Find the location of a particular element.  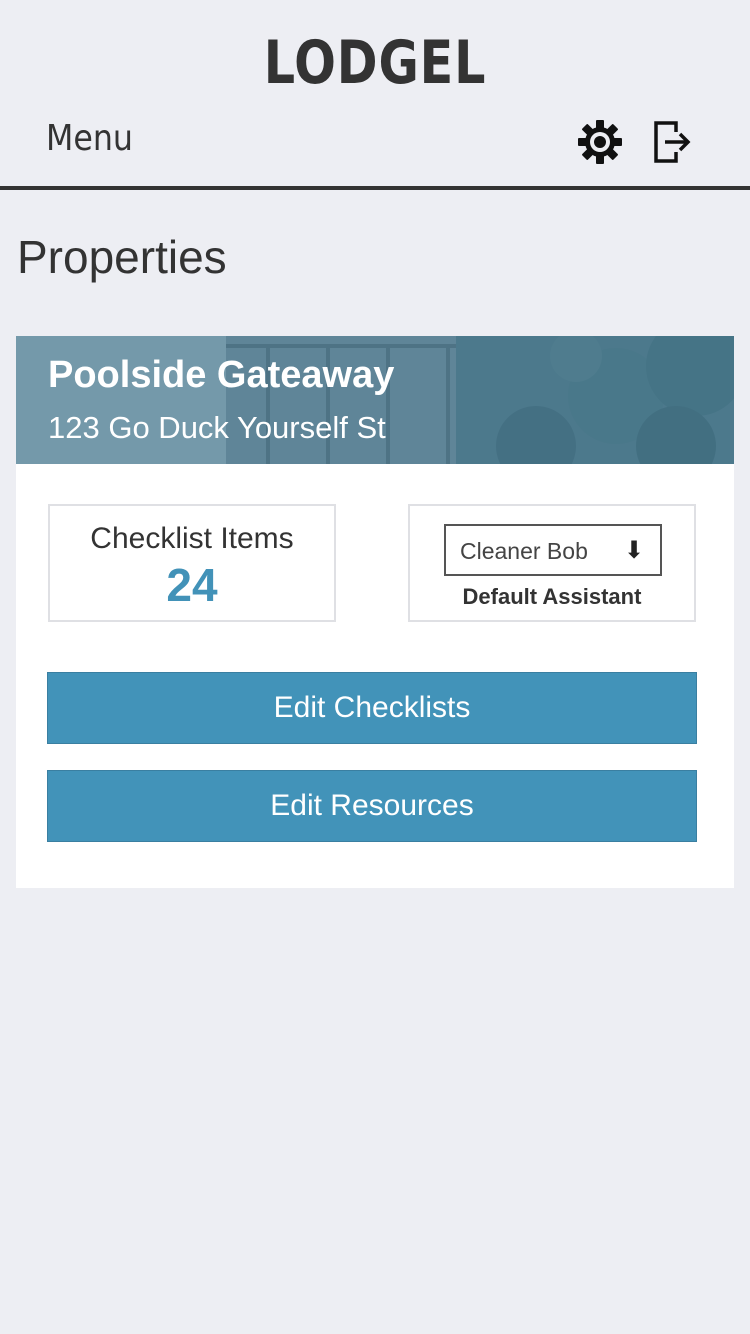

default-assistant-box: Cleaner Bob ⬇ Default Assistant is located at coordinates (552, 563).